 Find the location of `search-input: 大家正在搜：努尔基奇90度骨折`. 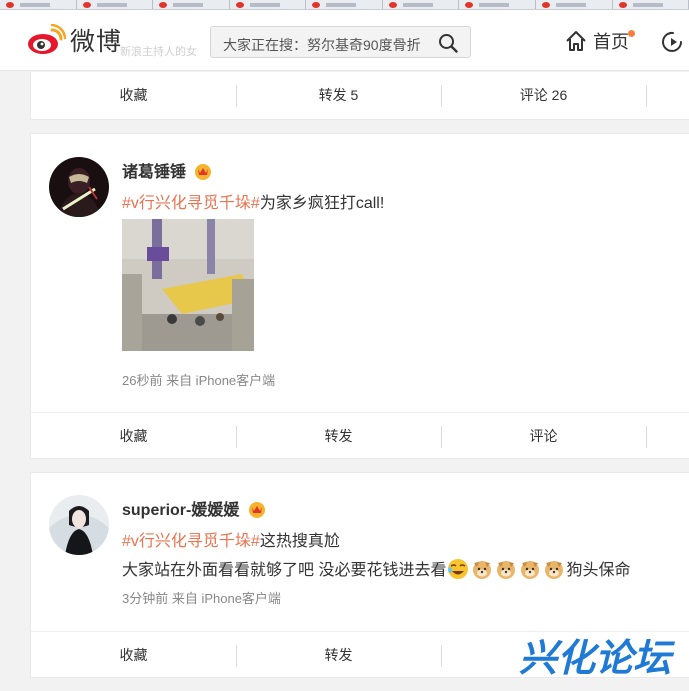

search-input: 大家正在搜：努尔基奇90度骨折 is located at coordinates (340, 42).